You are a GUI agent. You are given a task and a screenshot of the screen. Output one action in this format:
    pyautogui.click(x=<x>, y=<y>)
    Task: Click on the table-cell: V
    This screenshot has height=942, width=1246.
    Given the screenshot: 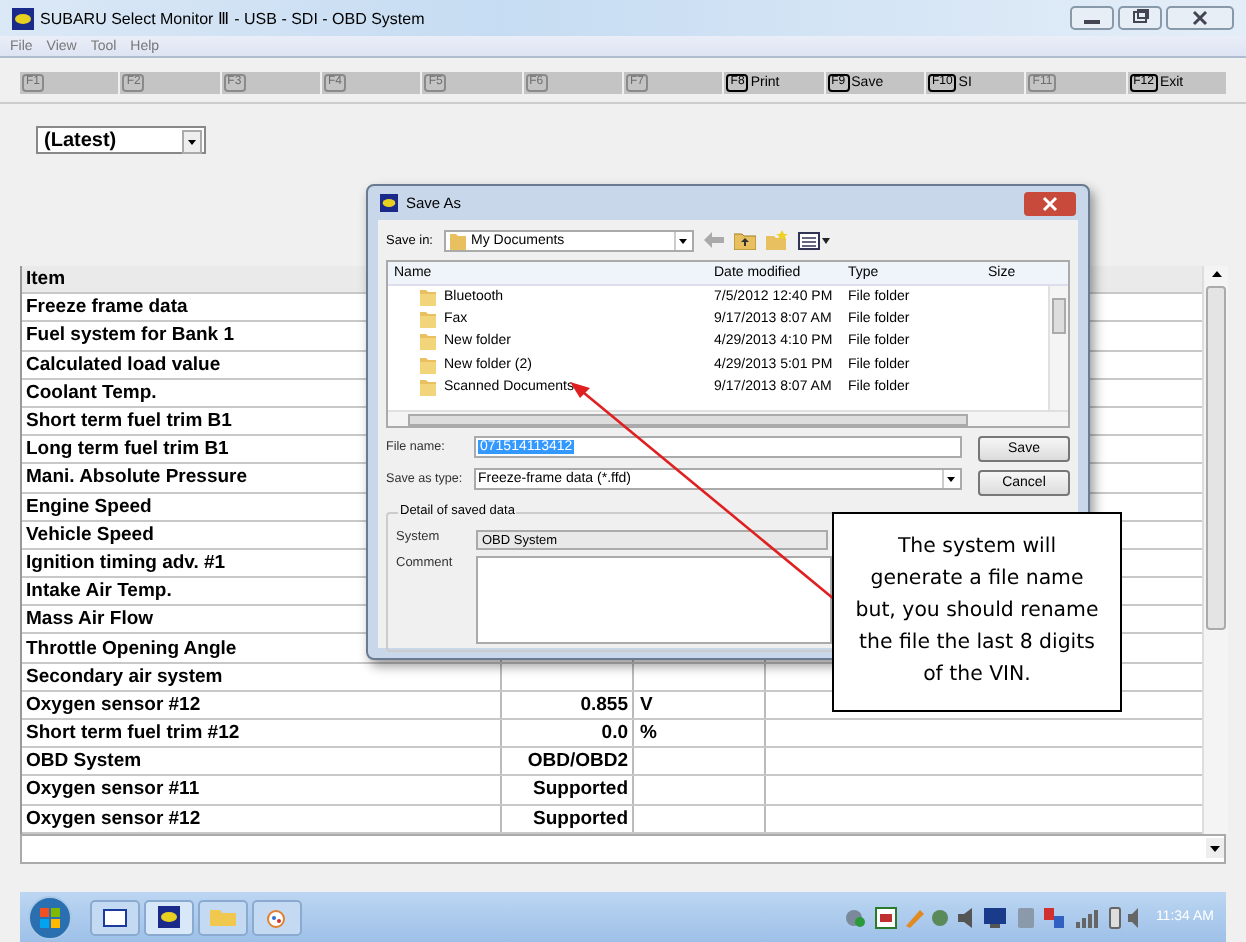 What is the action you would take?
    pyautogui.click(x=646, y=704)
    